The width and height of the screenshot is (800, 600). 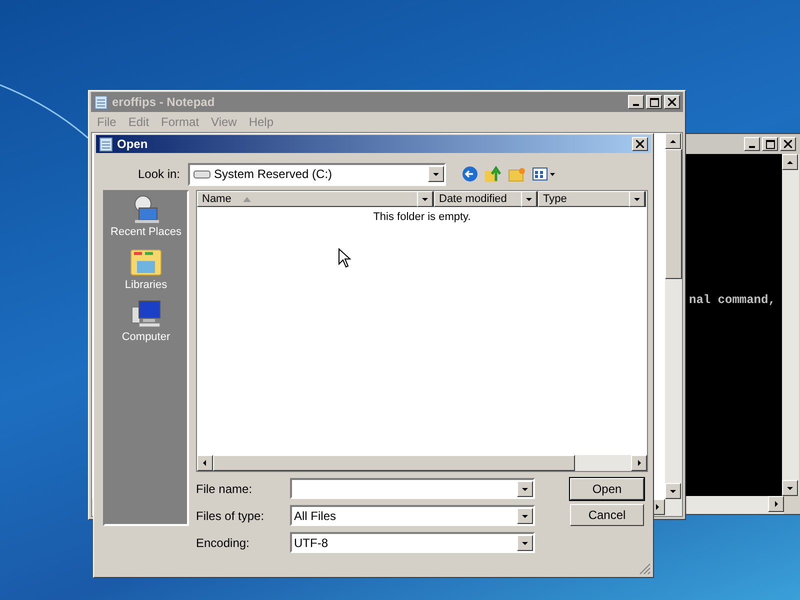 I want to click on look-in-label: Look in:, so click(x=158, y=174).